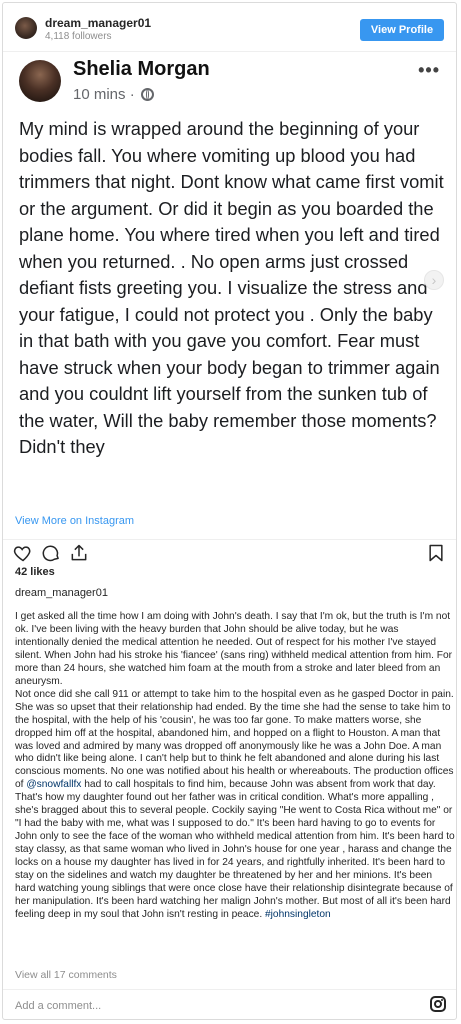 This screenshot has height=1024, width=461. Describe the element at coordinates (298, 914) in the screenshot. I see `hashtag-link: #johnsingleton` at that location.